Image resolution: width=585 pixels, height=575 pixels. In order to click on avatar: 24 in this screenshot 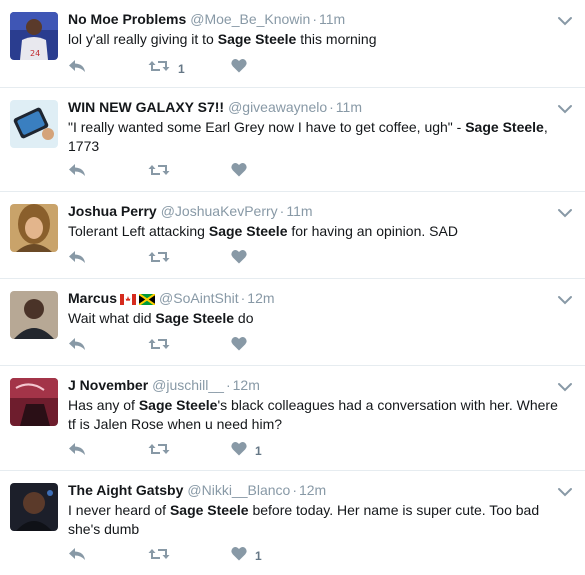, I will do `click(34, 36)`.